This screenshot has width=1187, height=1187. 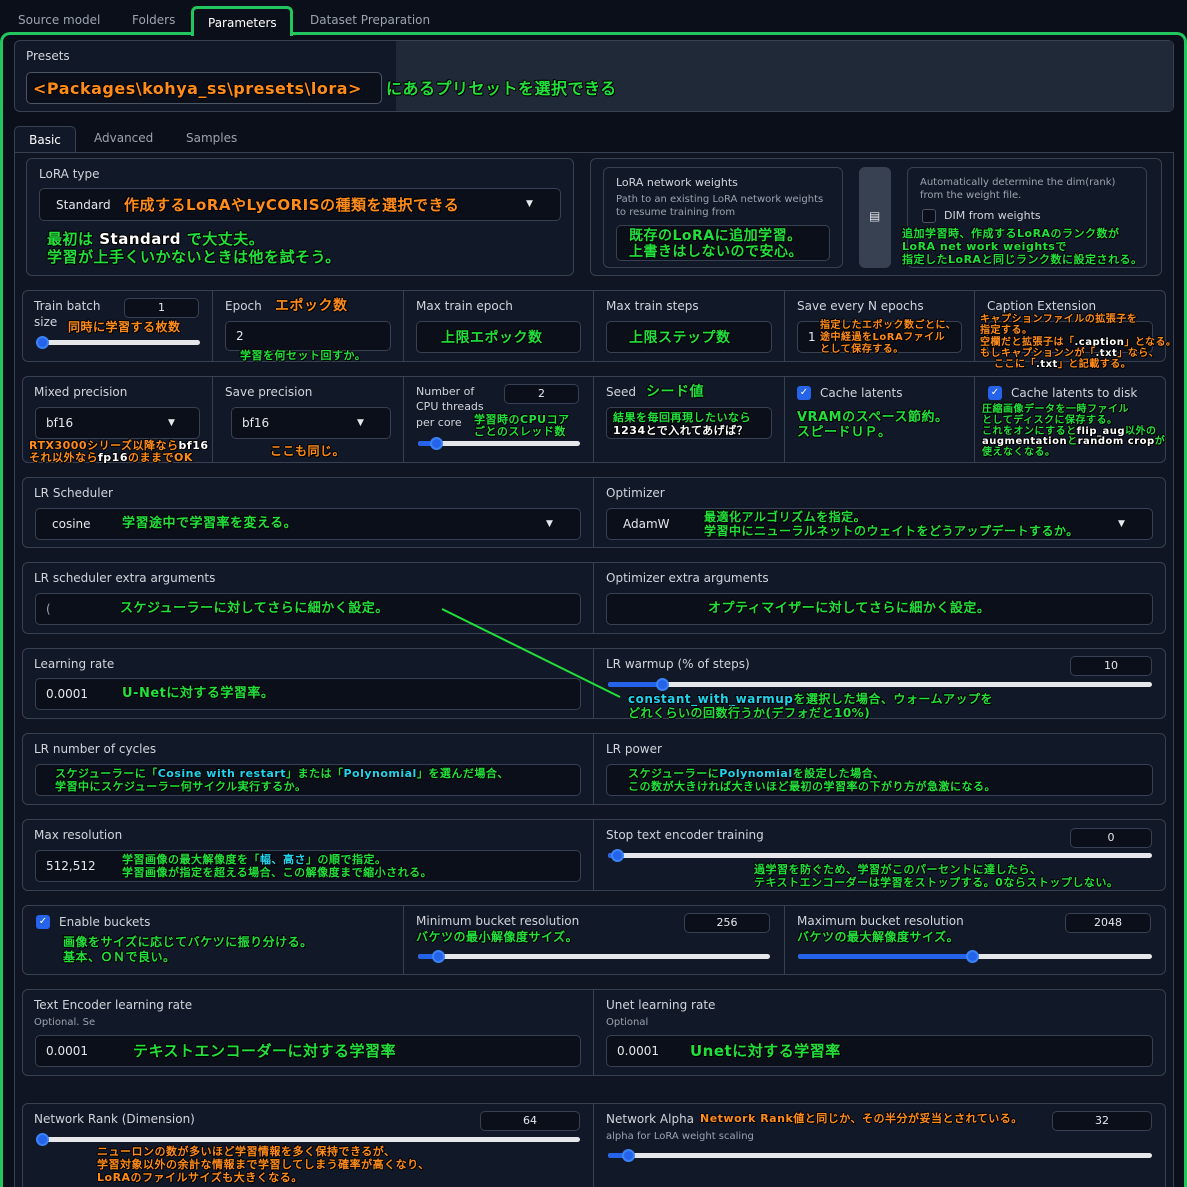 What do you see at coordinates (594, 956) in the screenshot?
I see `min-bucket-slider` at bounding box center [594, 956].